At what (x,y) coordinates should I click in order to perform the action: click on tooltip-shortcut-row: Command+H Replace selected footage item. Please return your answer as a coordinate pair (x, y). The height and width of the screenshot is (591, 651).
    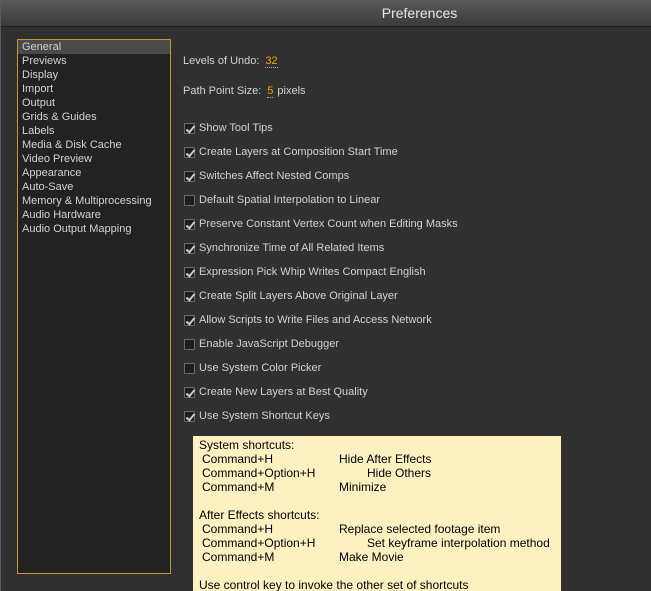
    Looking at the image, I should click on (377, 529).